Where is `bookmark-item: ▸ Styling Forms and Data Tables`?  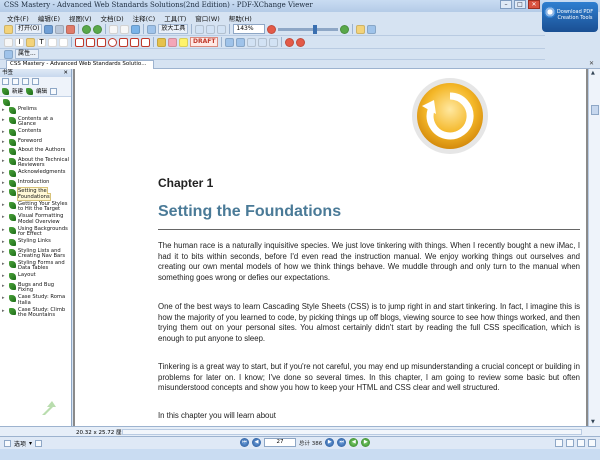 bookmark-item: ▸ Styling Forms and Data Tables is located at coordinates (35, 266).